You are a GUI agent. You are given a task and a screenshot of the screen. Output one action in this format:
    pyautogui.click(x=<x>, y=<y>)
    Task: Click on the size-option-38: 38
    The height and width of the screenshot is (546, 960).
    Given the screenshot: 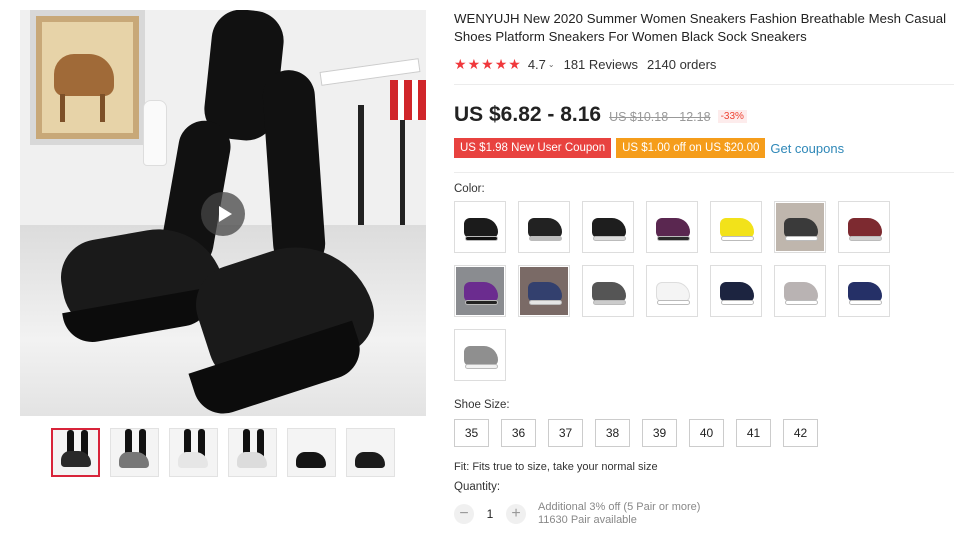 What is the action you would take?
    pyautogui.click(x=612, y=433)
    